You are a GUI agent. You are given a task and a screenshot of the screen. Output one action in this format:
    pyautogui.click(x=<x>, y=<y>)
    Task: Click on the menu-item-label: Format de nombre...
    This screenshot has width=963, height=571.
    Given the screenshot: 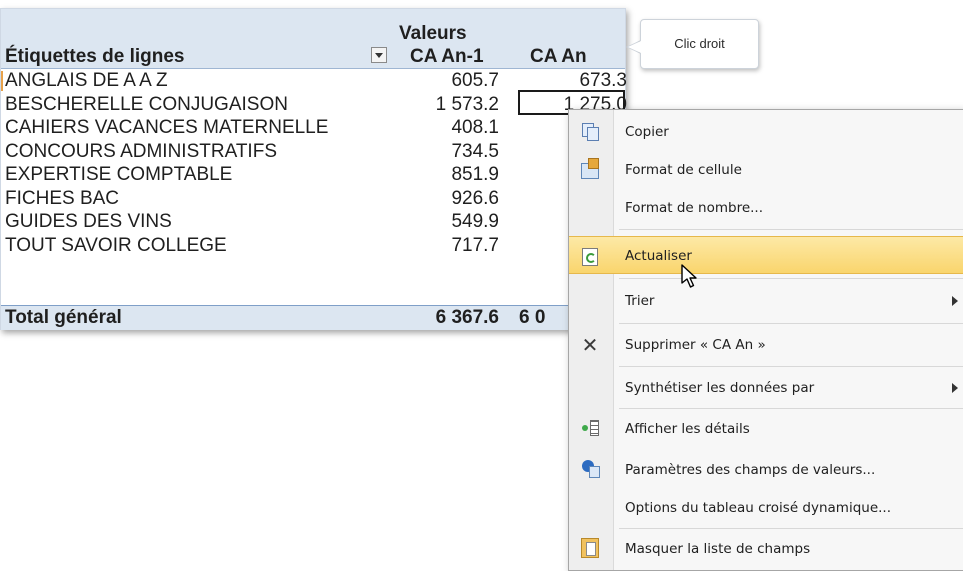 What is the action you would take?
    pyautogui.click(x=694, y=208)
    